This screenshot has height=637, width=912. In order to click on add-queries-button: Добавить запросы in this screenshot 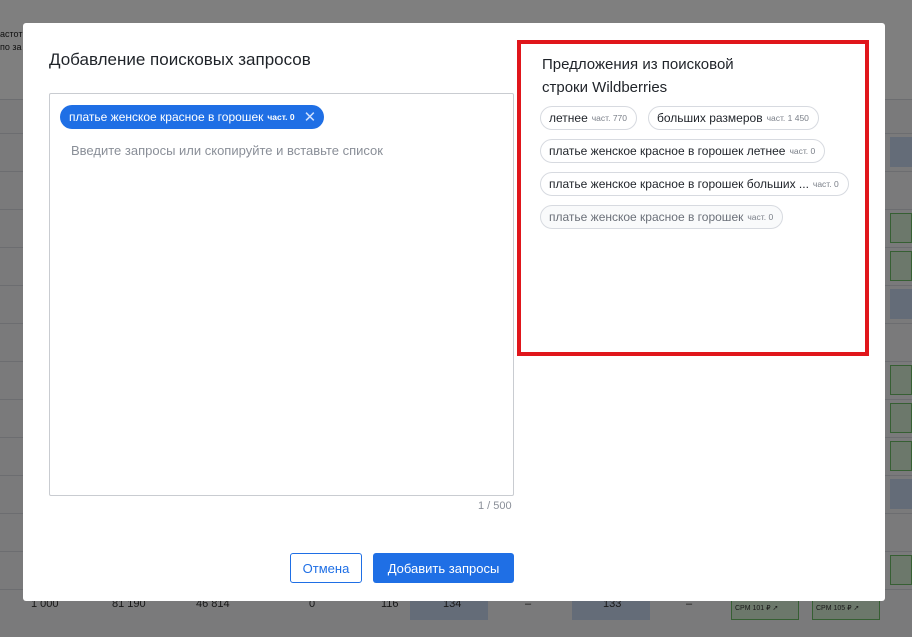, I will do `click(443, 568)`.